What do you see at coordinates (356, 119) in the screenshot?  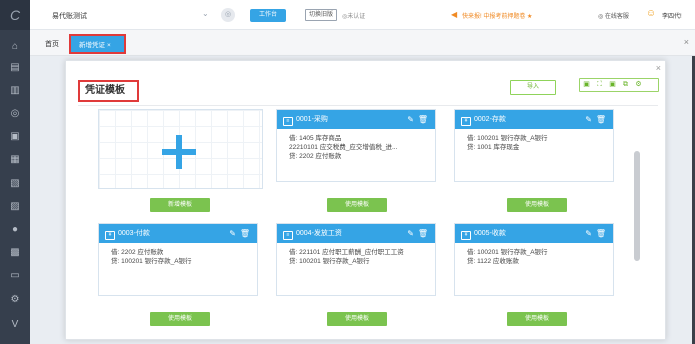 I see `template-card-header: ≡ 0001-采购 ✎ 🗑` at bounding box center [356, 119].